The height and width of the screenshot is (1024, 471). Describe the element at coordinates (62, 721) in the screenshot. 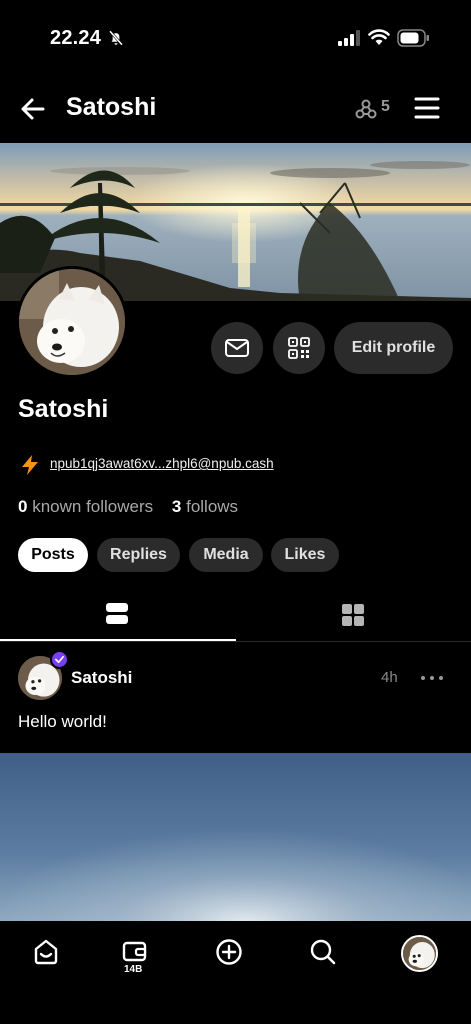

I see `post-content: Hello world!` at that location.